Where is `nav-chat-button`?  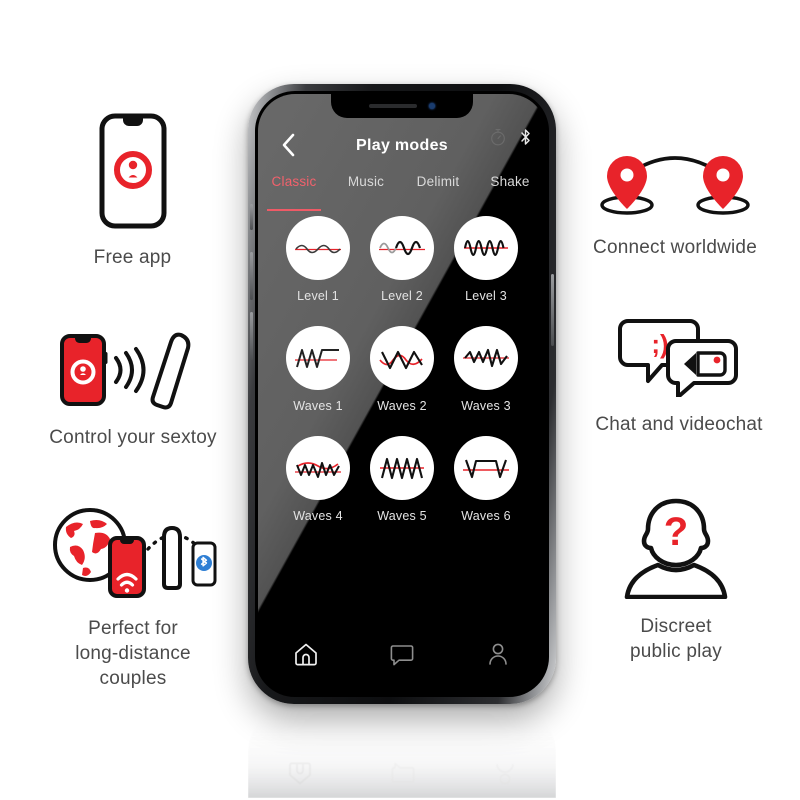
nav-chat-button is located at coordinates (402, 656).